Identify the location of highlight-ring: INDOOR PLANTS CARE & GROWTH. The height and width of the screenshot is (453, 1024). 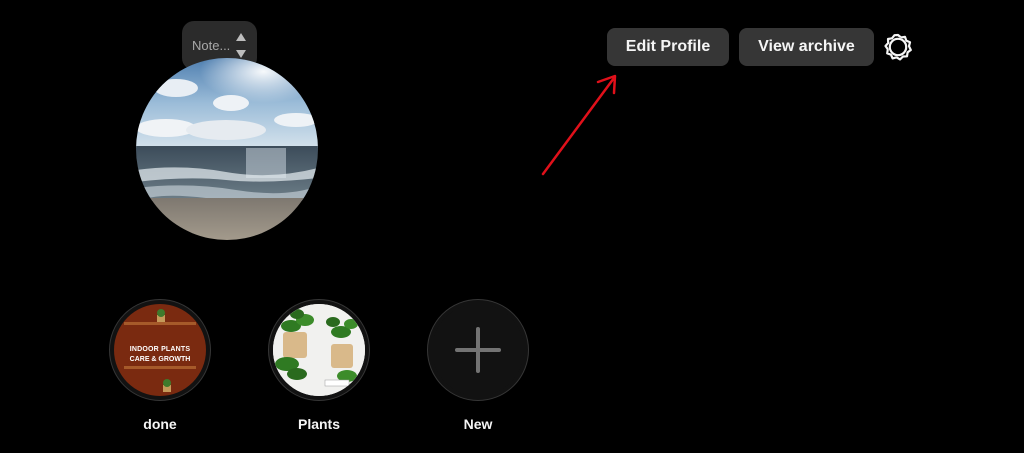
(160, 350).